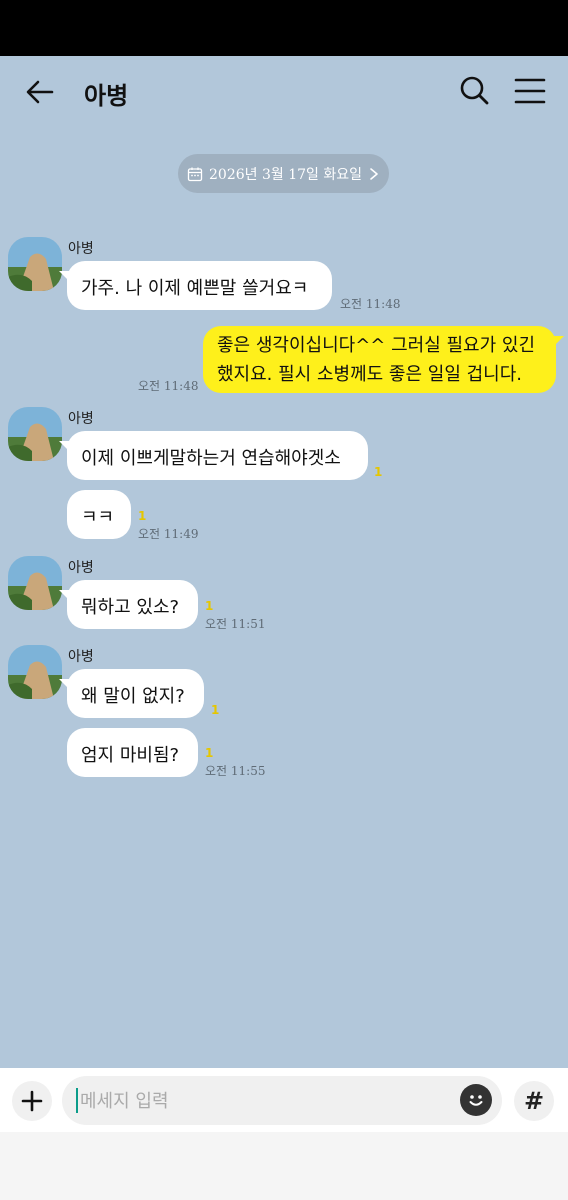 This screenshot has width=568, height=1200. I want to click on arrow-left-icon, so click(40, 92).